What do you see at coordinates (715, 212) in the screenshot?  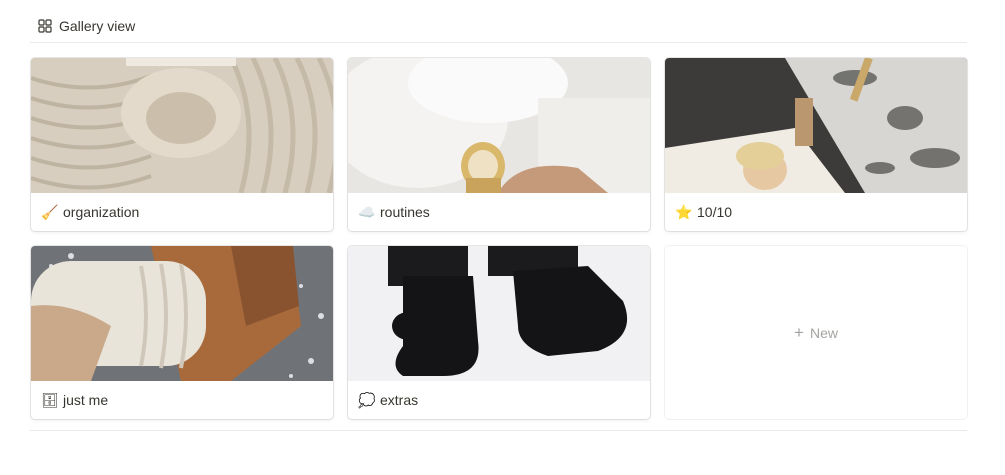 I see `card-title: 10/10` at bounding box center [715, 212].